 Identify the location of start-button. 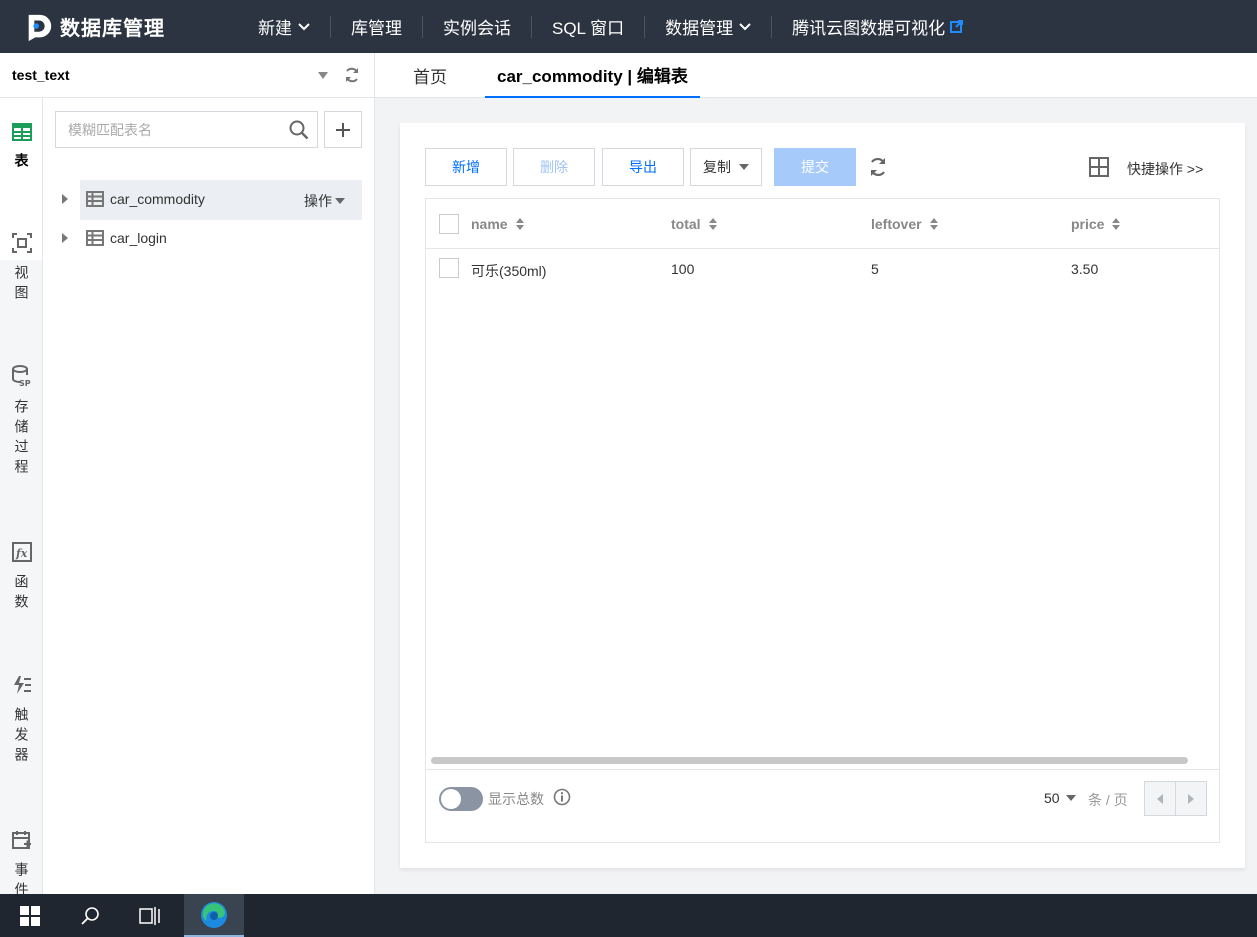
(30, 915).